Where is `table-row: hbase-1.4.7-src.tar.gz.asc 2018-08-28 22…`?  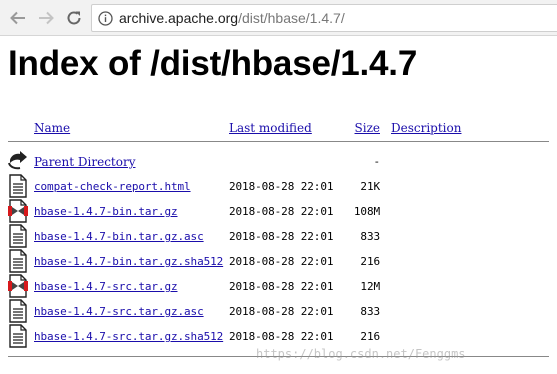
table-row: hbase-1.4.7-src.tar.gz.asc 2018-08-28 22… is located at coordinates (278, 311).